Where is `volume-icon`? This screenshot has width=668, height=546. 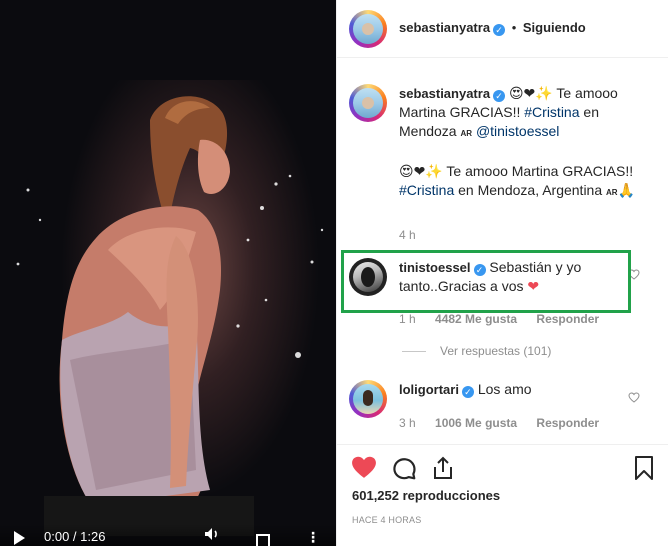 volume-icon is located at coordinates (212, 535).